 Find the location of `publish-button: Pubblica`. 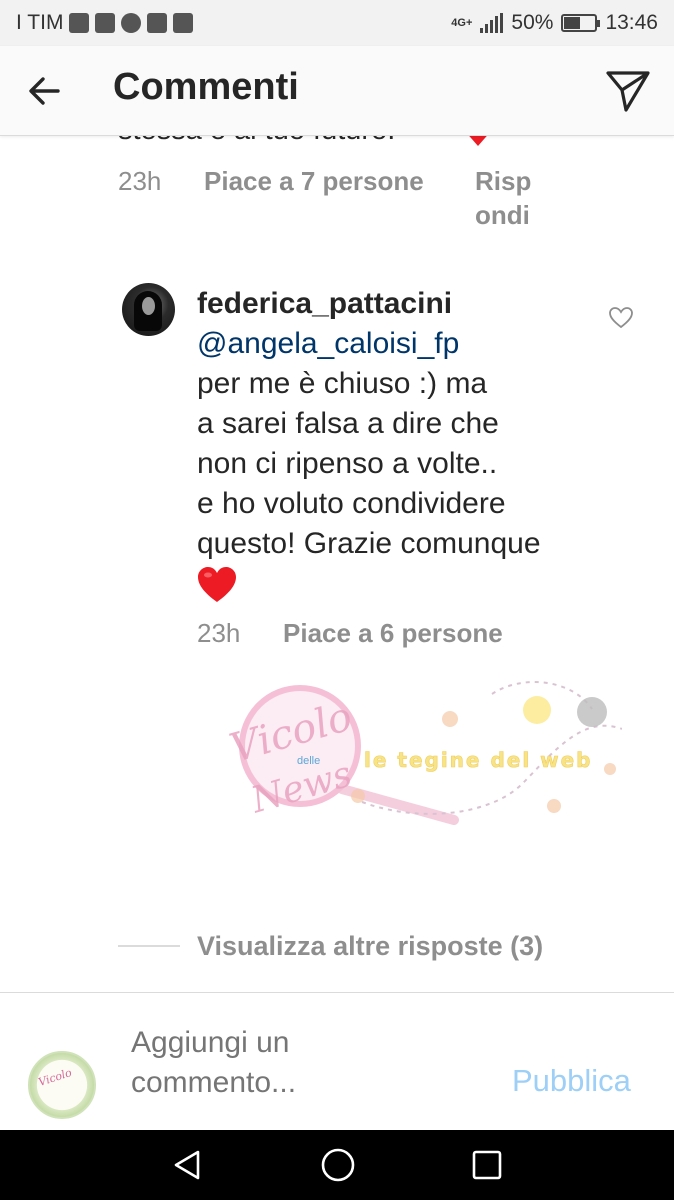

publish-button: Pubblica is located at coordinates (571, 1081).